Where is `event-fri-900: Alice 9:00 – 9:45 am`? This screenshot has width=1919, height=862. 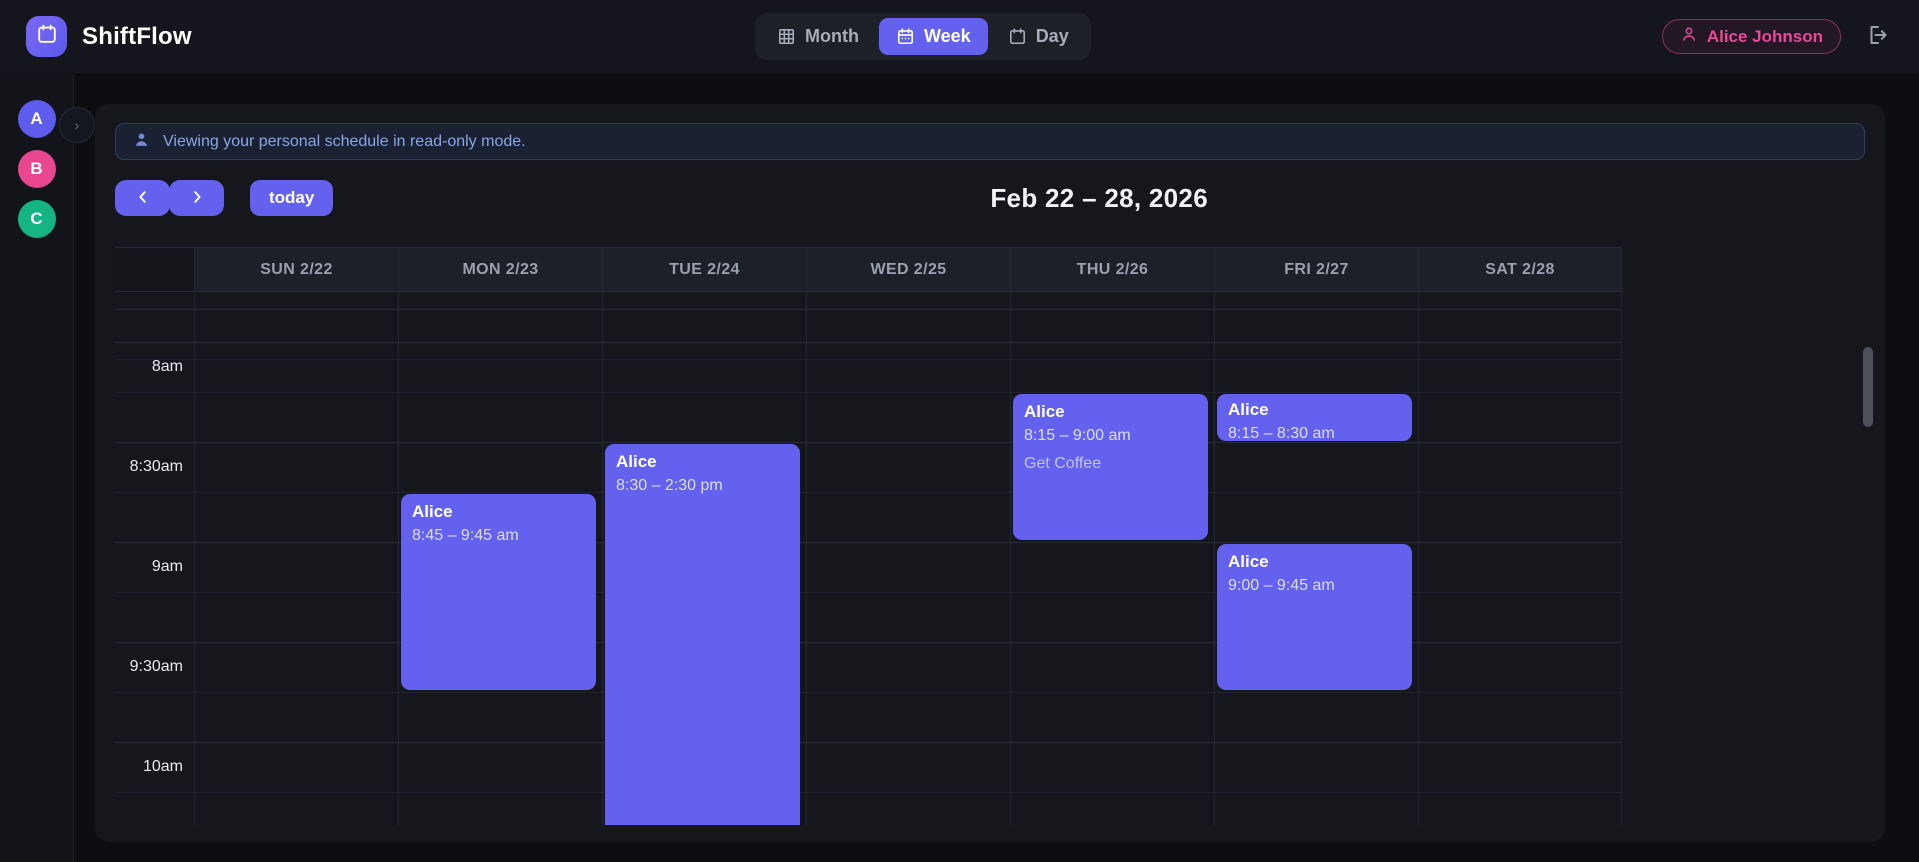 event-fri-900: Alice 9:00 – 9:45 am is located at coordinates (1314, 617).